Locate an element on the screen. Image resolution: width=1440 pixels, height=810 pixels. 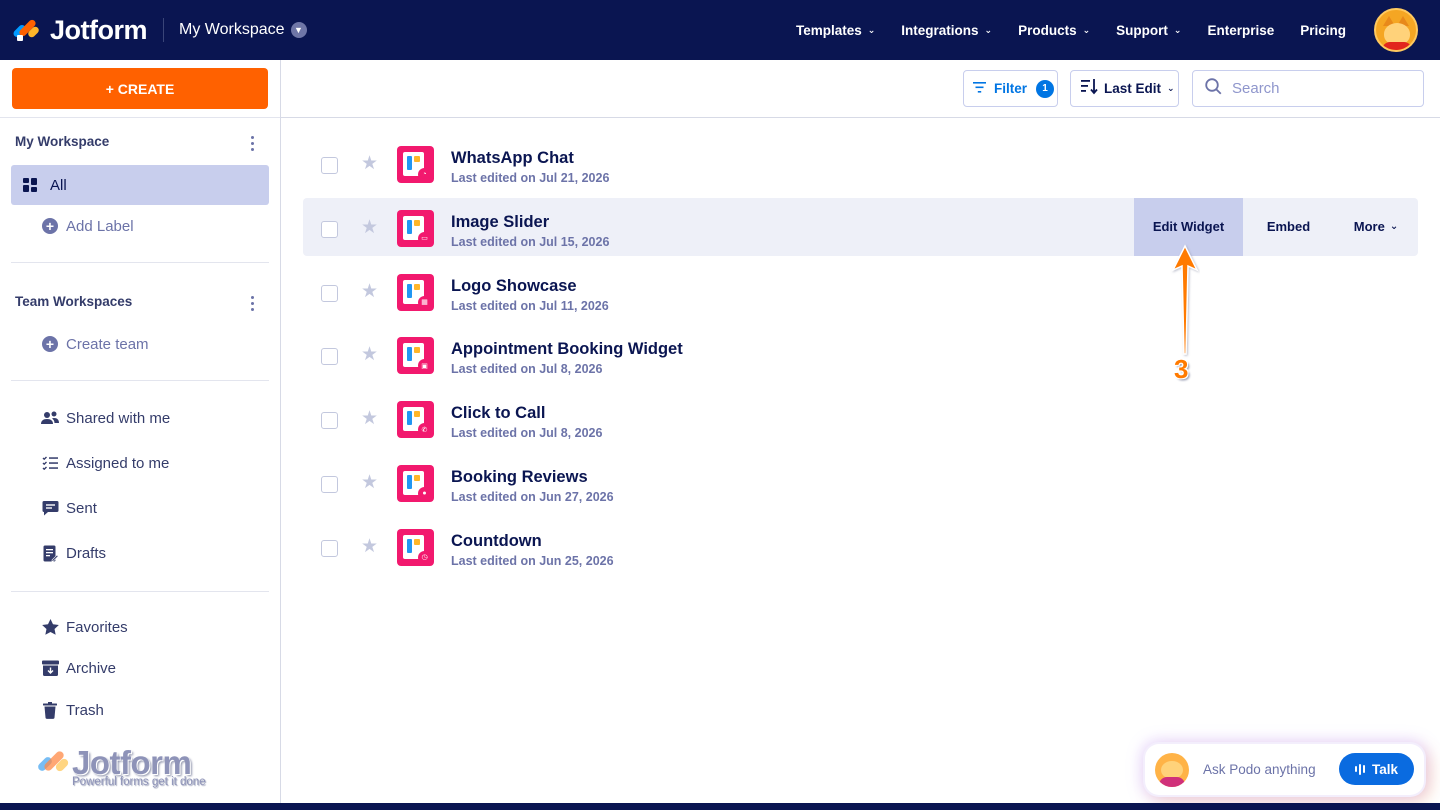
filter-count-badge: 1 is located at coordinates (1045, 88).